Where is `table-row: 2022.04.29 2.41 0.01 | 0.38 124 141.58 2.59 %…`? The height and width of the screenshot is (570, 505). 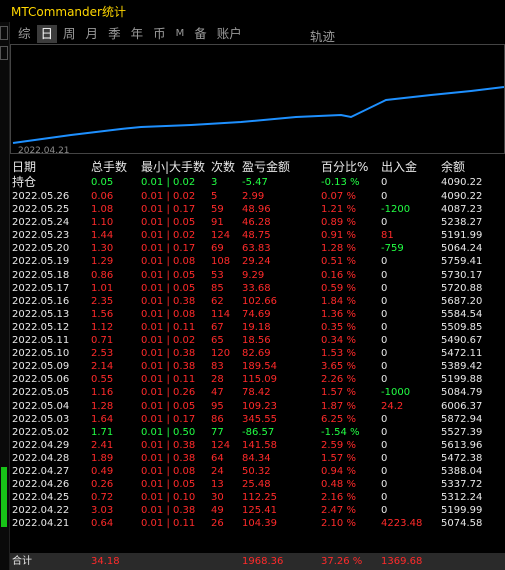 table-row: 2022.04.29 2.41 0.01 | 0.38 124 141.58 2.59 %… is located at coordinates (257, 445).